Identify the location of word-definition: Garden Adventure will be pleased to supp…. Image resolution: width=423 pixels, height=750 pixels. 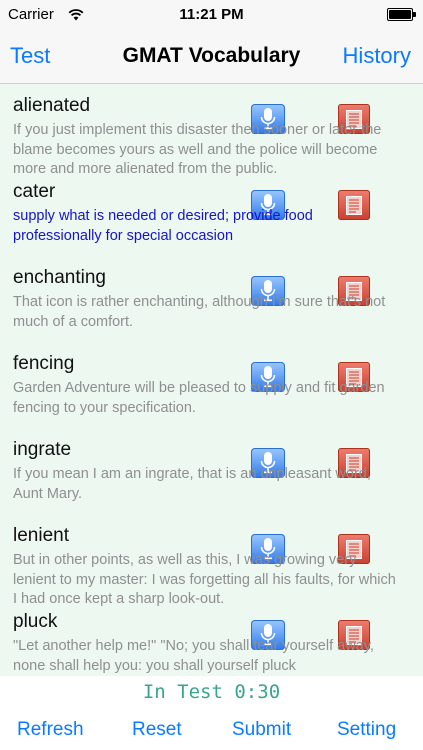
(199, 398).